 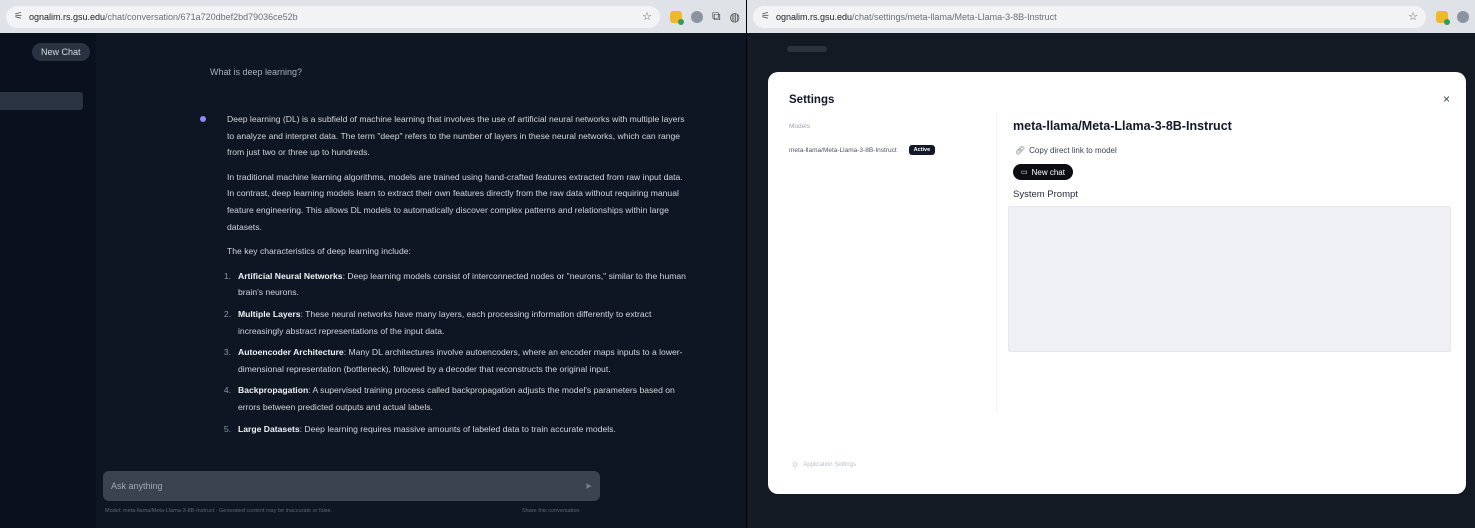 I want to click on background-header, so click(x=807, y=49).